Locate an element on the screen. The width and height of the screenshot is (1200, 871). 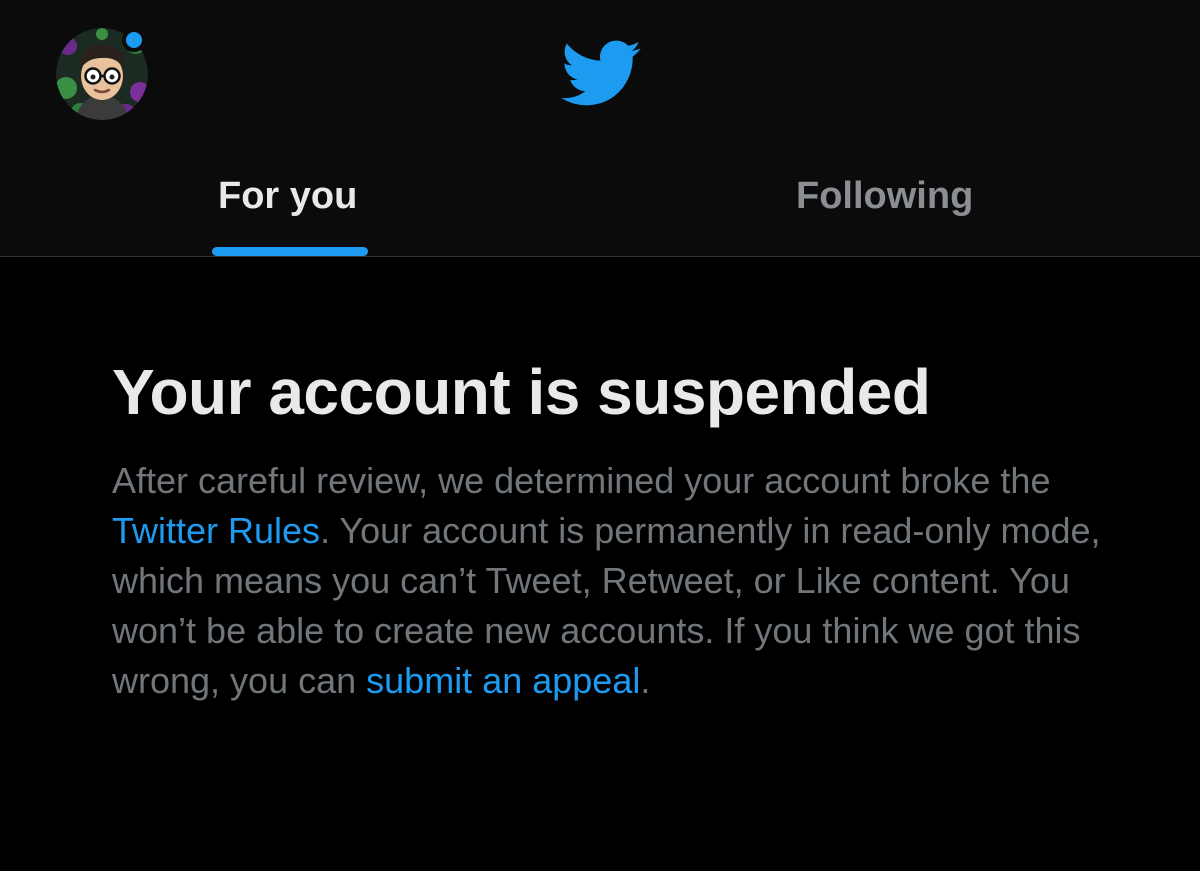
tab-for-you: For you is located at coordinates (290, 203).